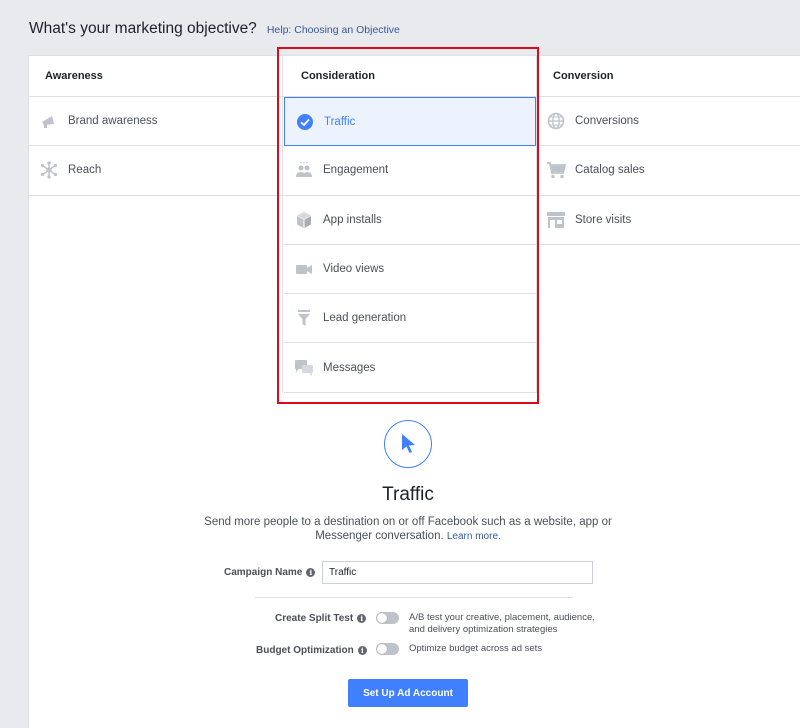 The width and height of the screenshot is (800, 728). Describe the element at coordinates (556, 220) in the screenshot. I see `store-icon` at that location.